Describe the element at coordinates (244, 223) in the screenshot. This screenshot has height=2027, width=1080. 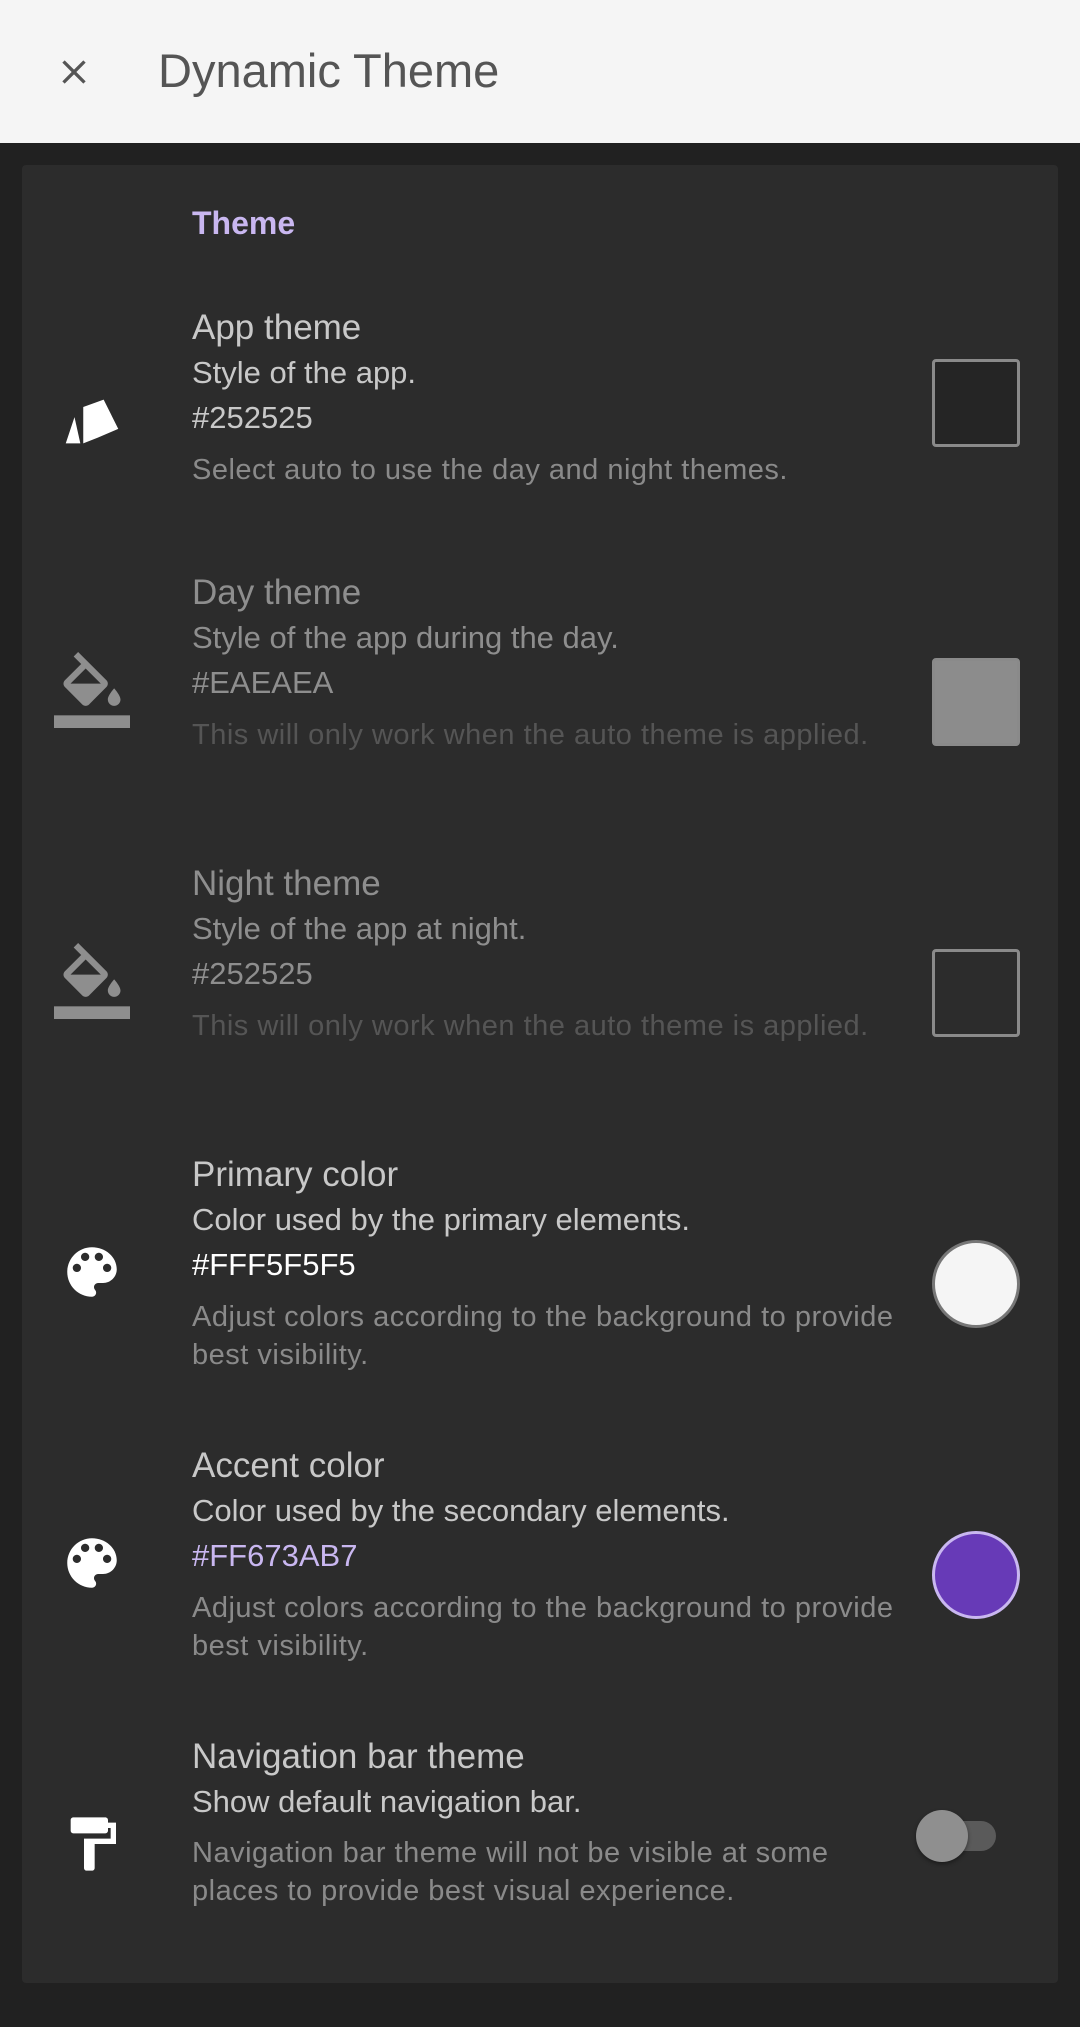
I see `section-title: Theme` at that location.